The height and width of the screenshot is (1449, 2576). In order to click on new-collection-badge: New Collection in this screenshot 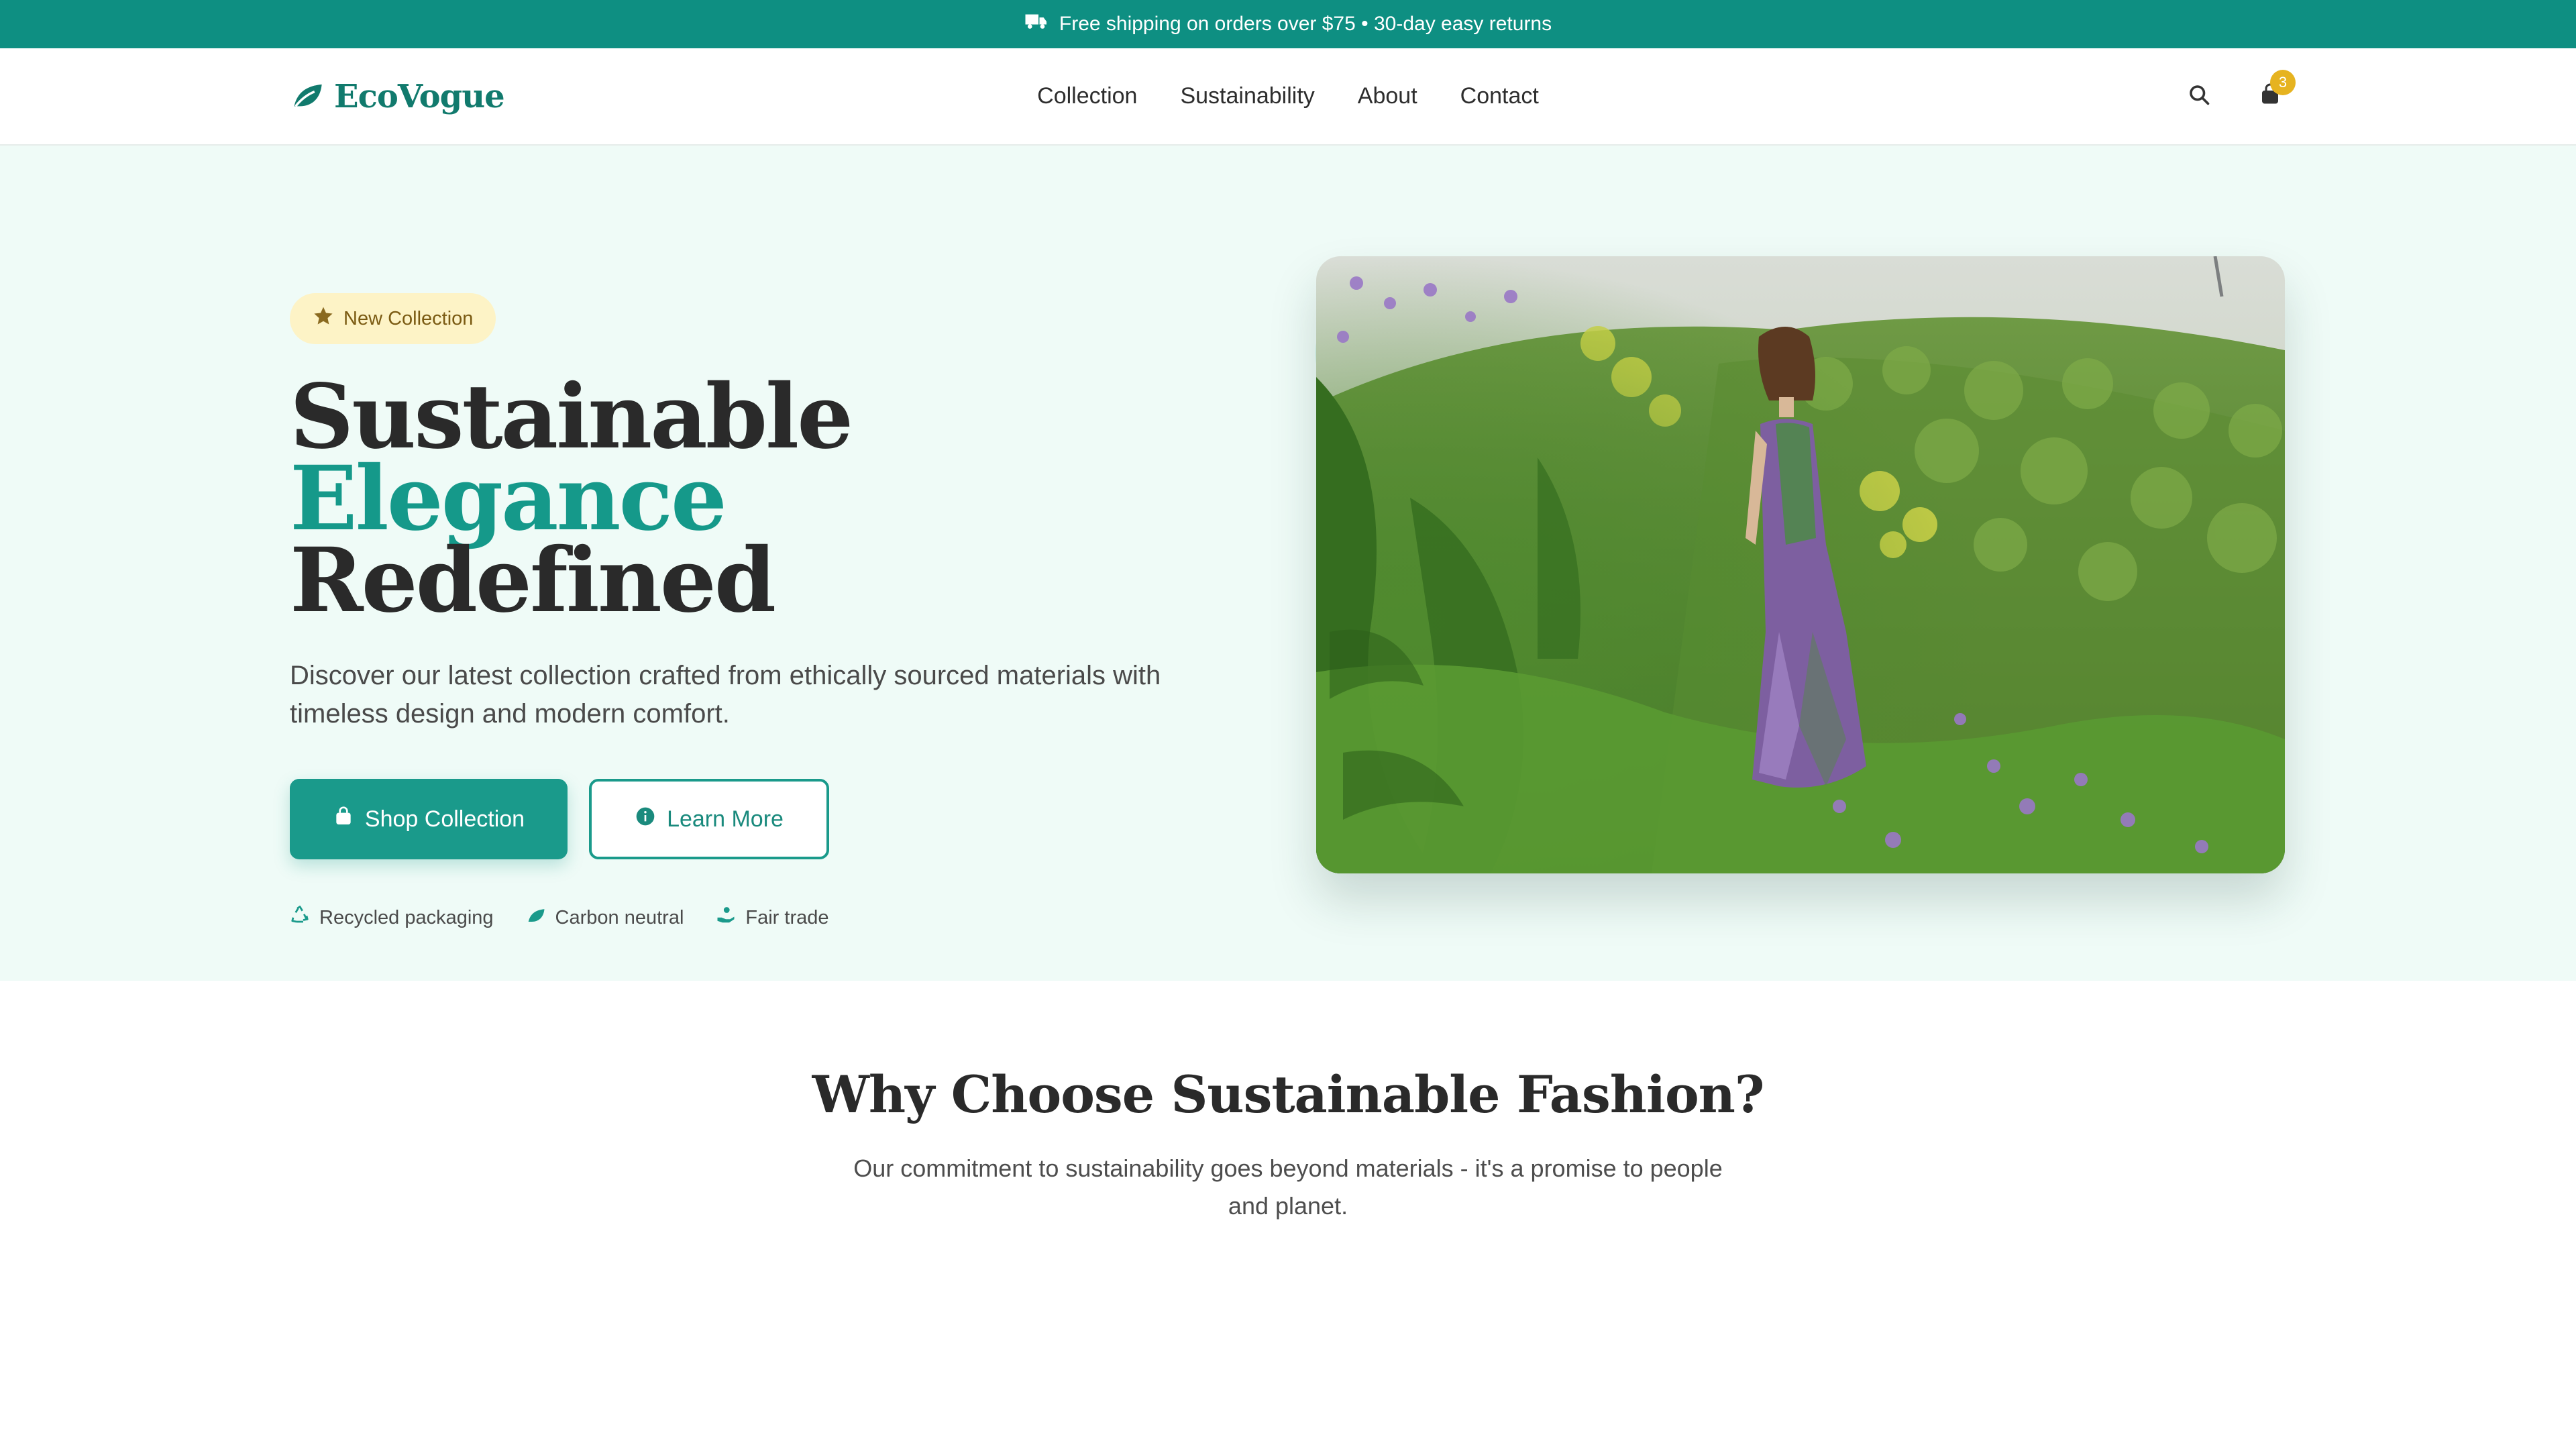, I will do `click(393, 318)`.